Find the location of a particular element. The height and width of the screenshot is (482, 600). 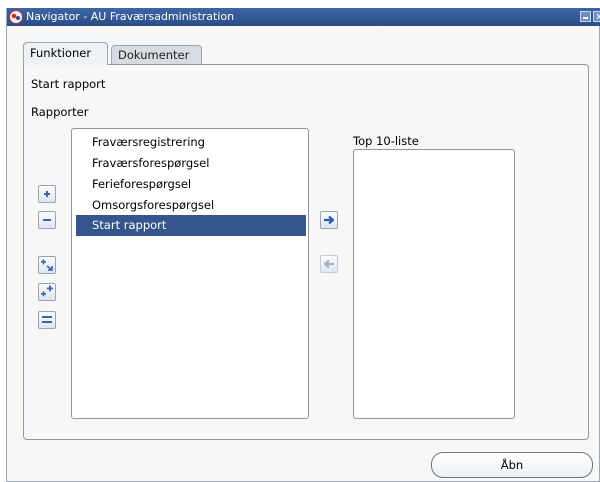

tab-dokumenter: Dokumenter is located at coordinates (156, 54).